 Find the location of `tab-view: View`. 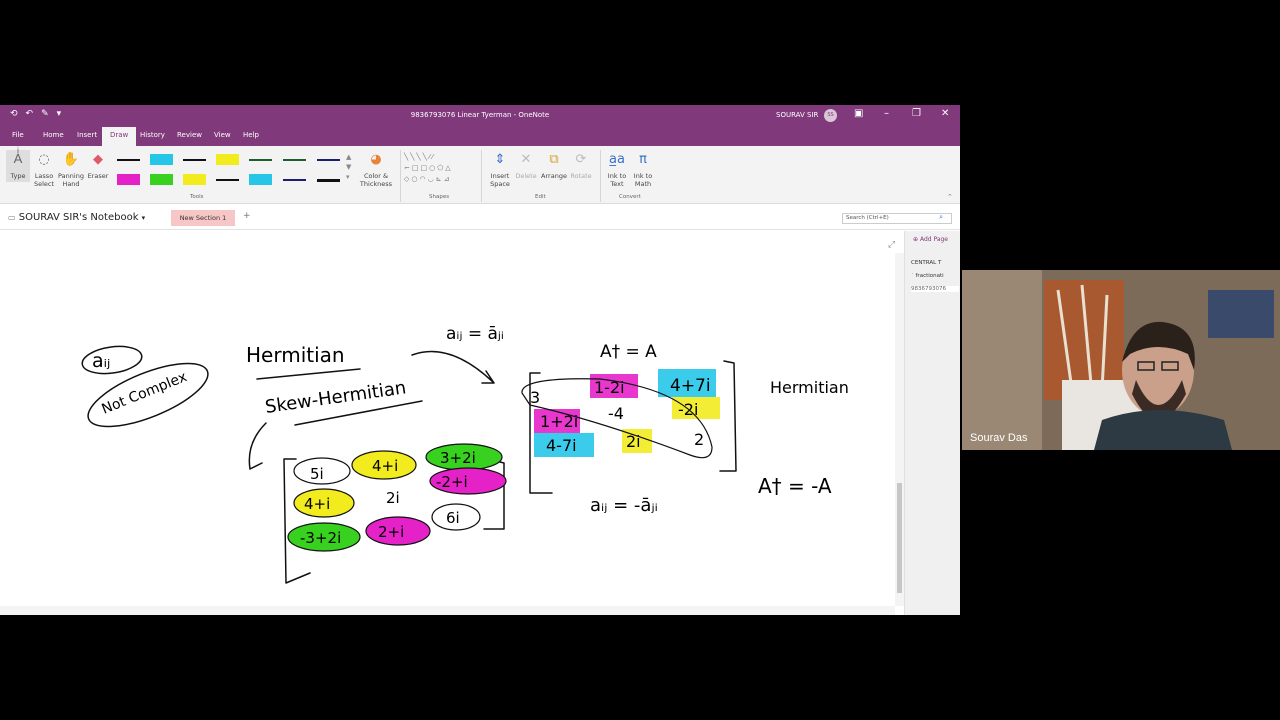

tab-view: View is located at coordinates (222, 135).